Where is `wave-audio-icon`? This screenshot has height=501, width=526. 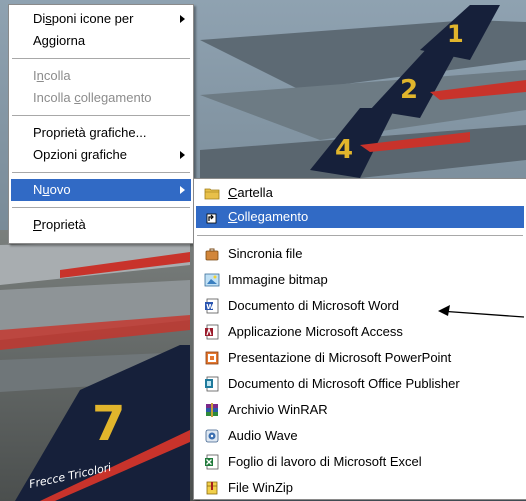 wave-audio-icon is located at coordinates (212, 436).